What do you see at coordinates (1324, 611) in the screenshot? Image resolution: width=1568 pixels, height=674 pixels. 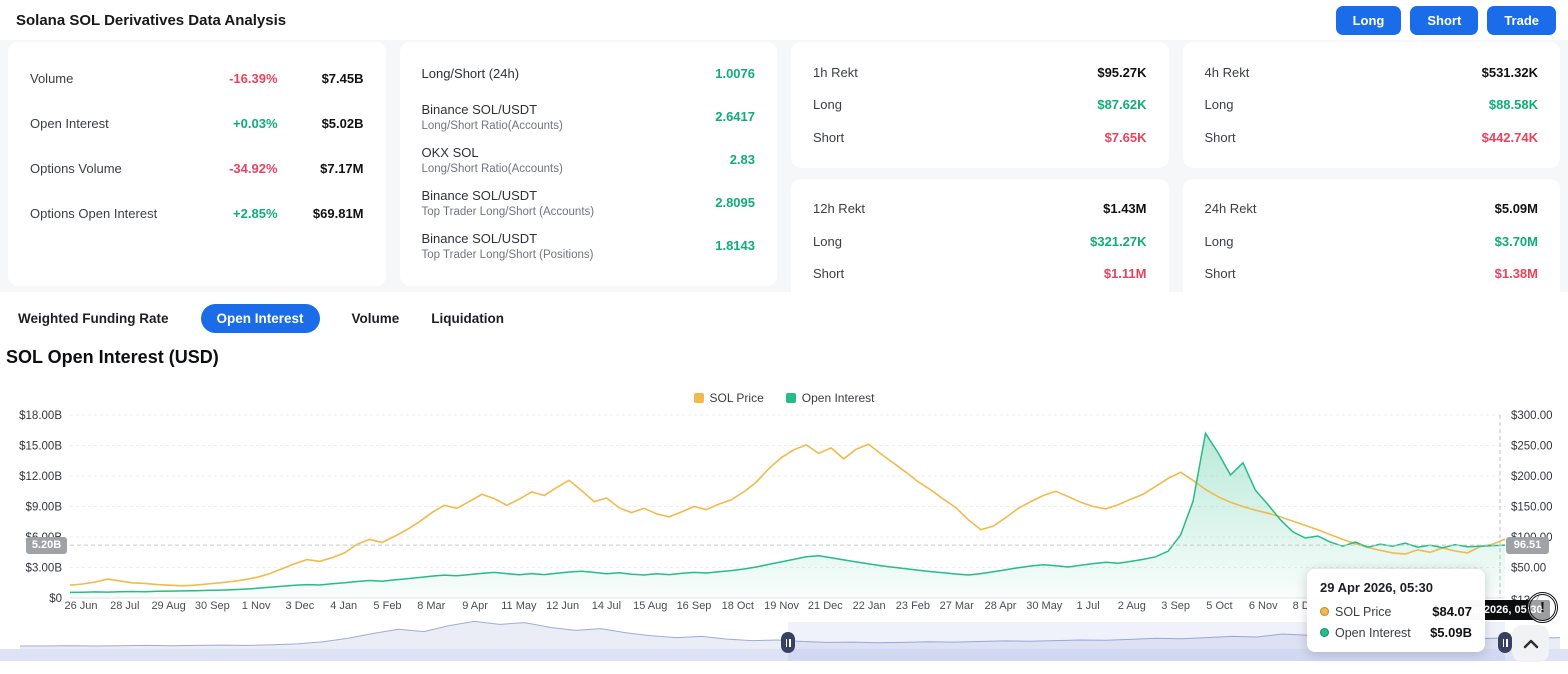 I see `sol-price-dot-icon` at bounding box center [1324, 611].